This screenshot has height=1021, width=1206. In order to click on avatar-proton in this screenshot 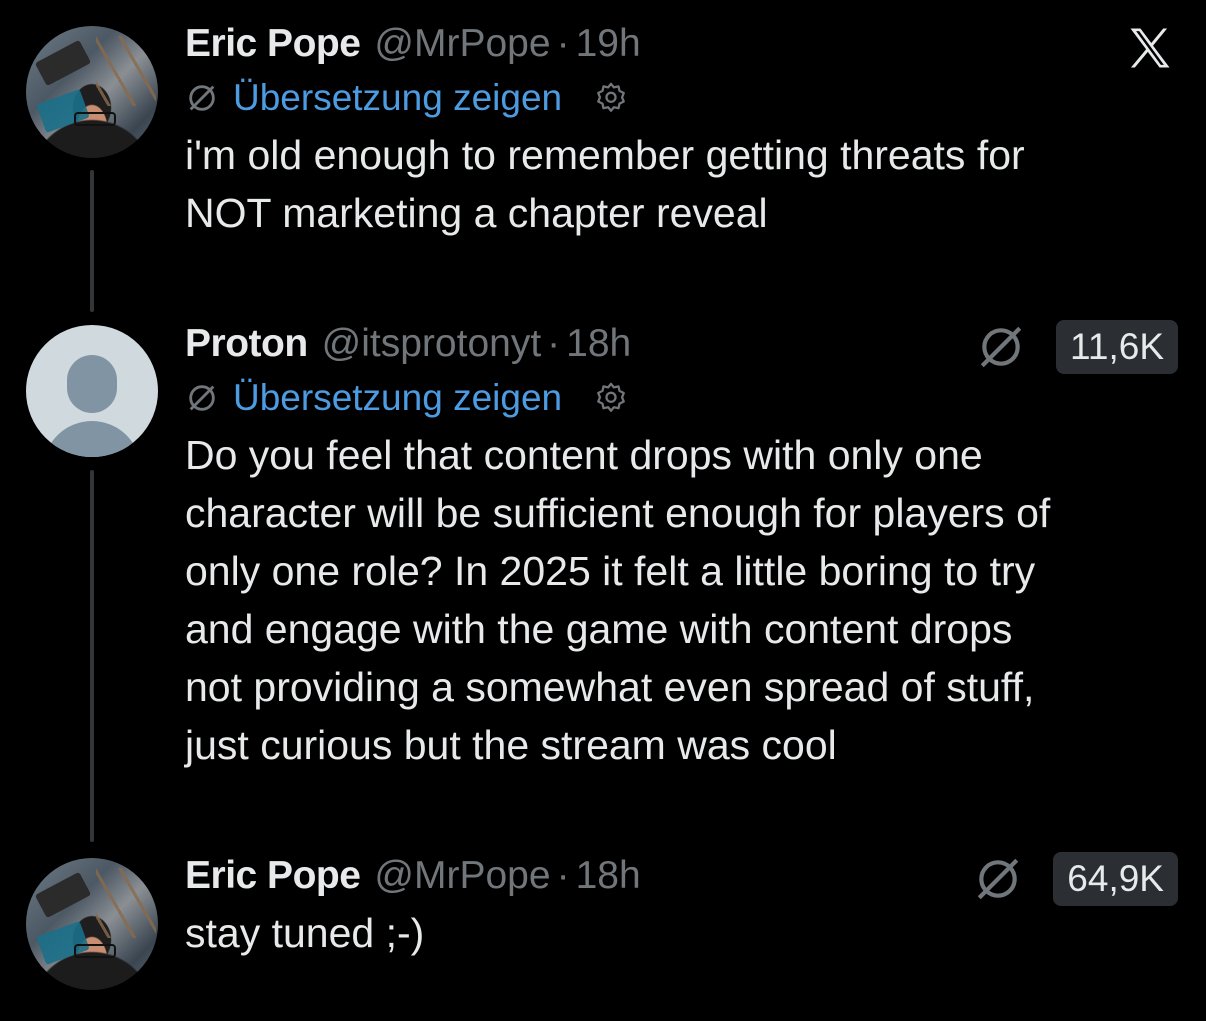, I will do `click(92, 391)`.